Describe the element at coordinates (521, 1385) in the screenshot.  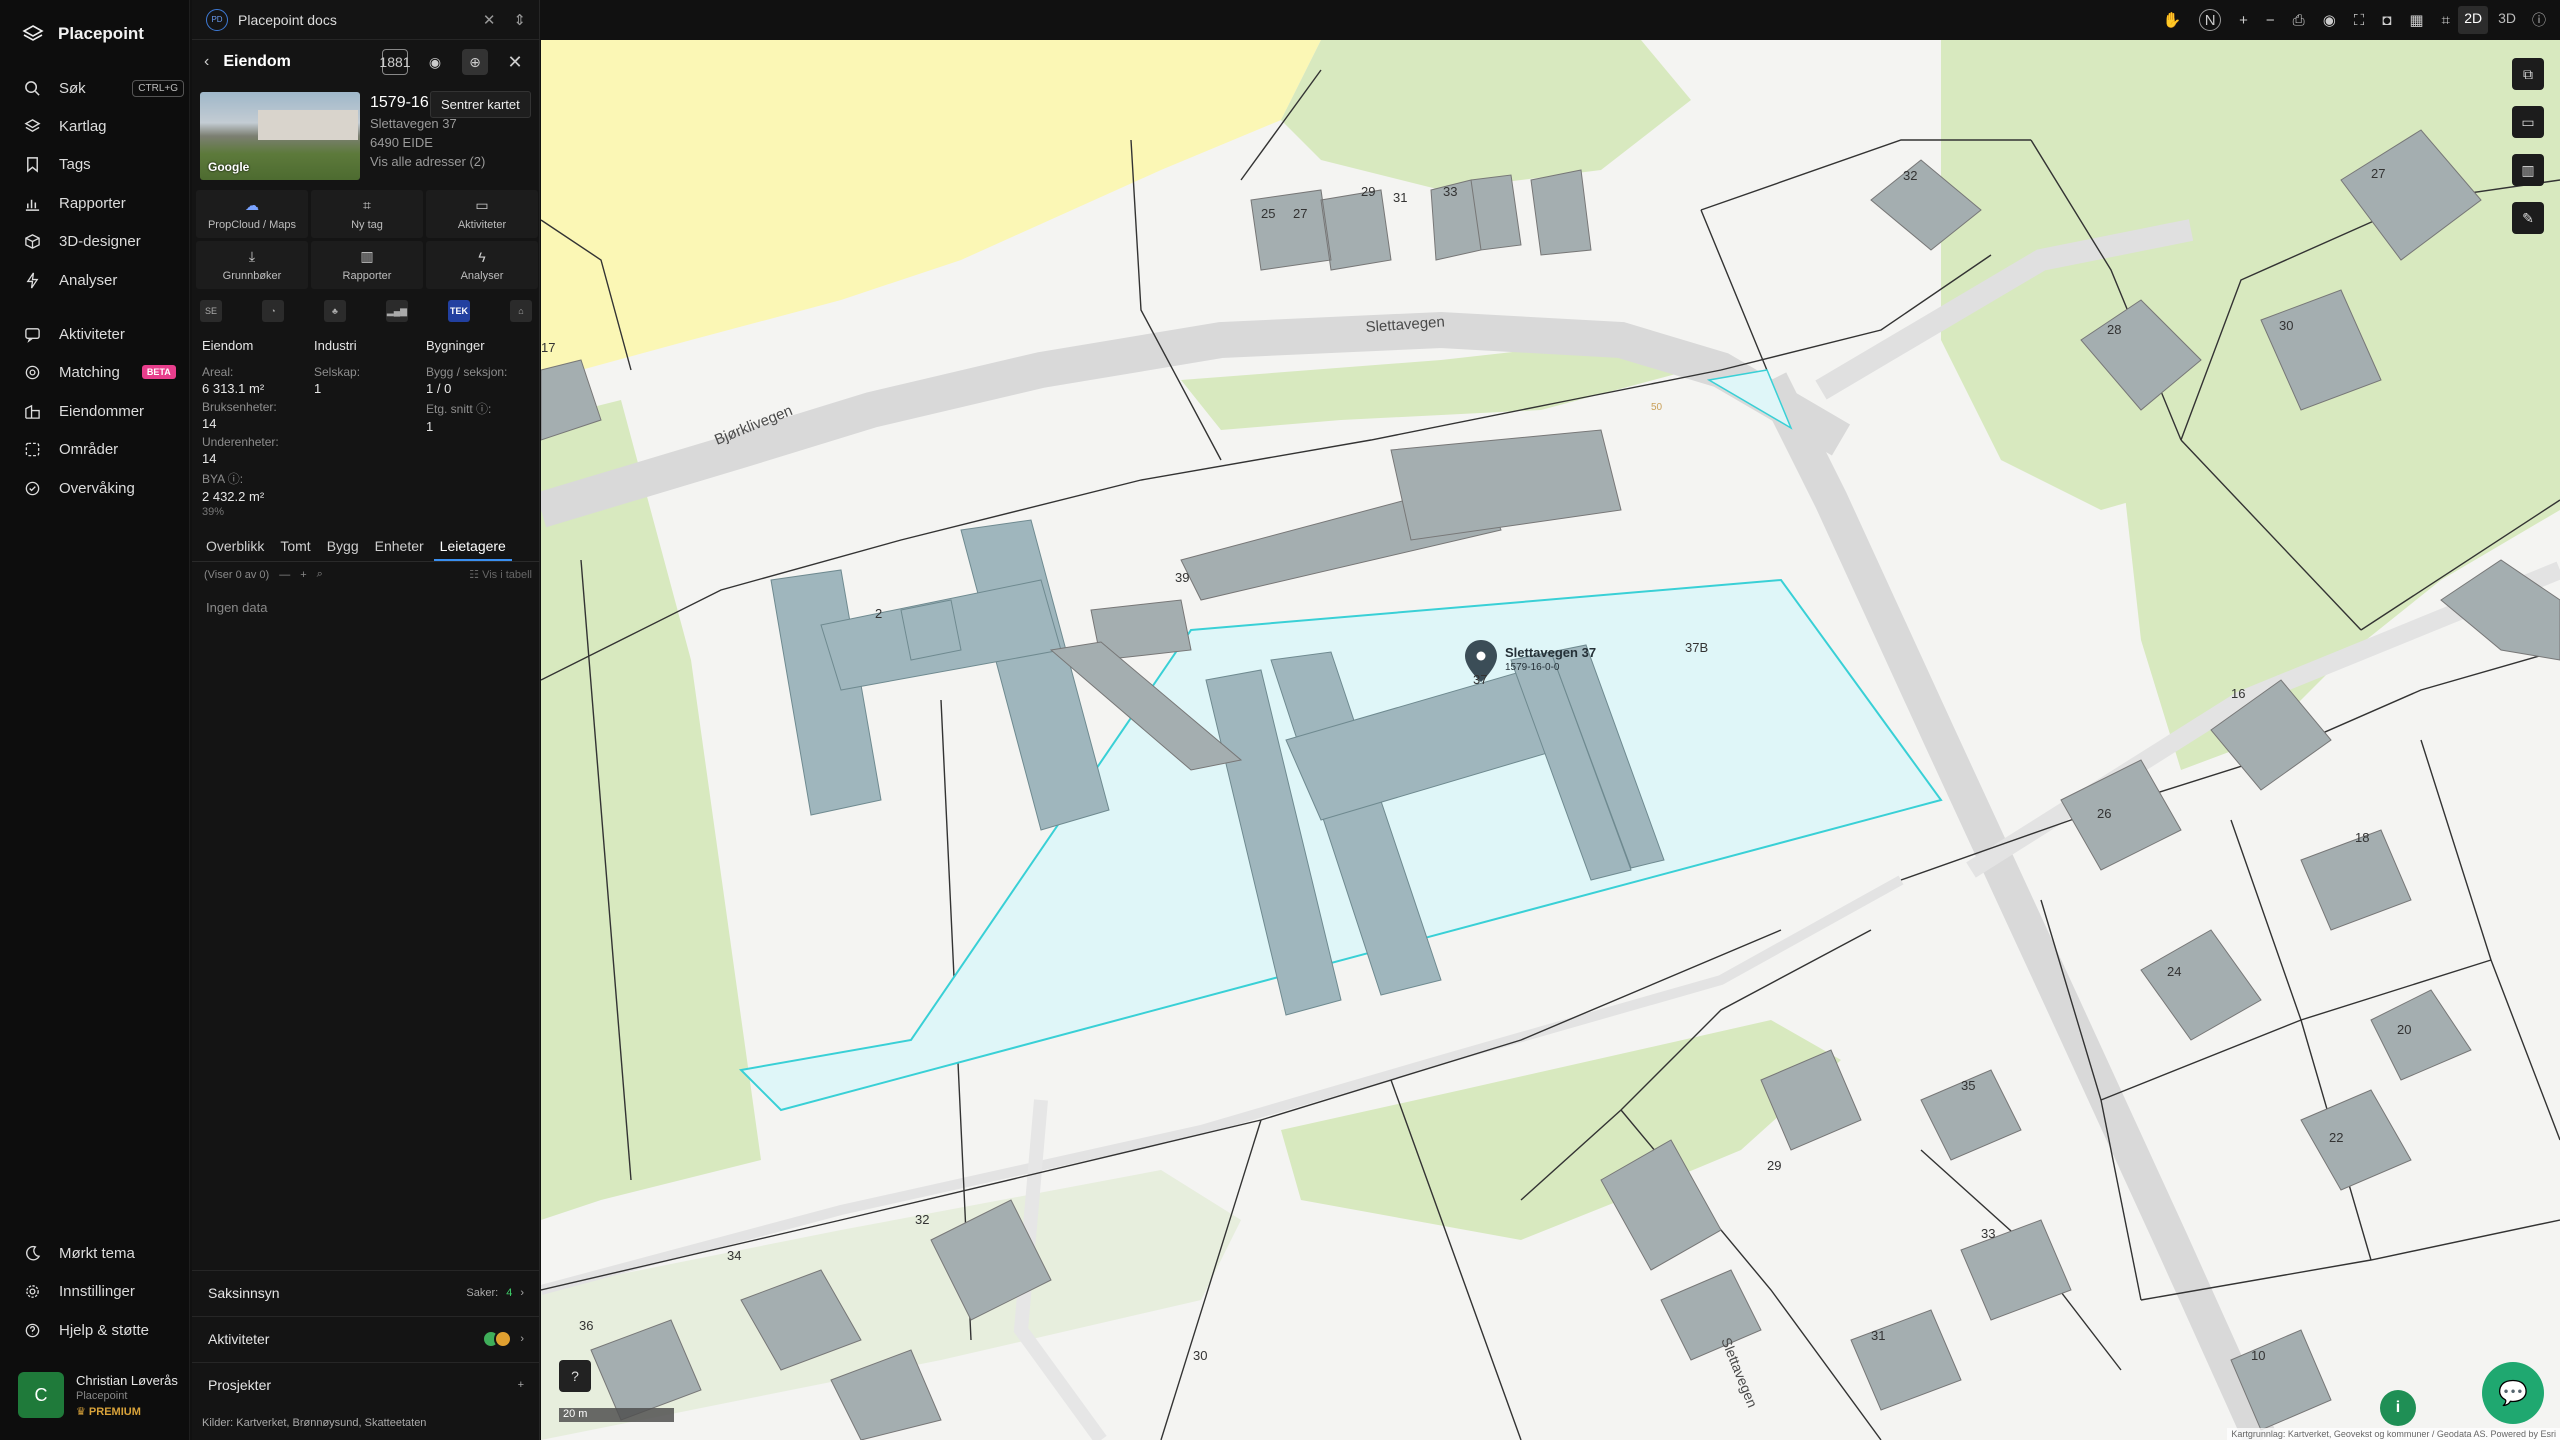
I see `plus-icon: +` at that location.